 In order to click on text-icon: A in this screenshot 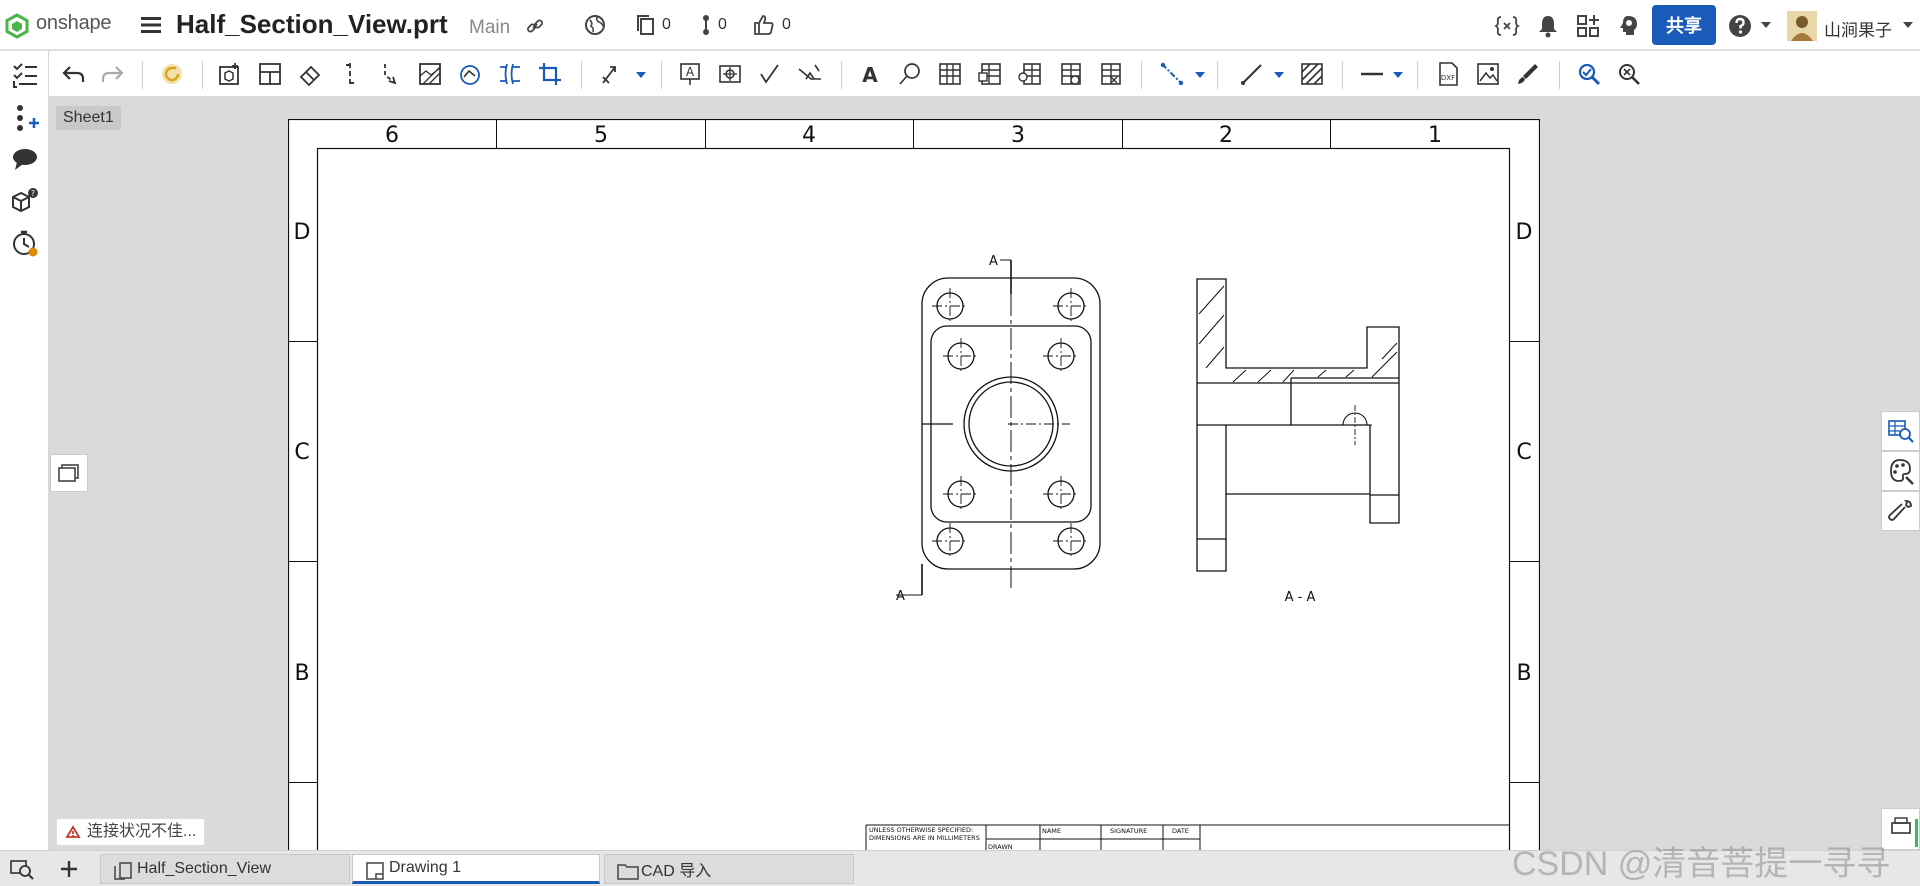, I will do `click(870, 74)`.